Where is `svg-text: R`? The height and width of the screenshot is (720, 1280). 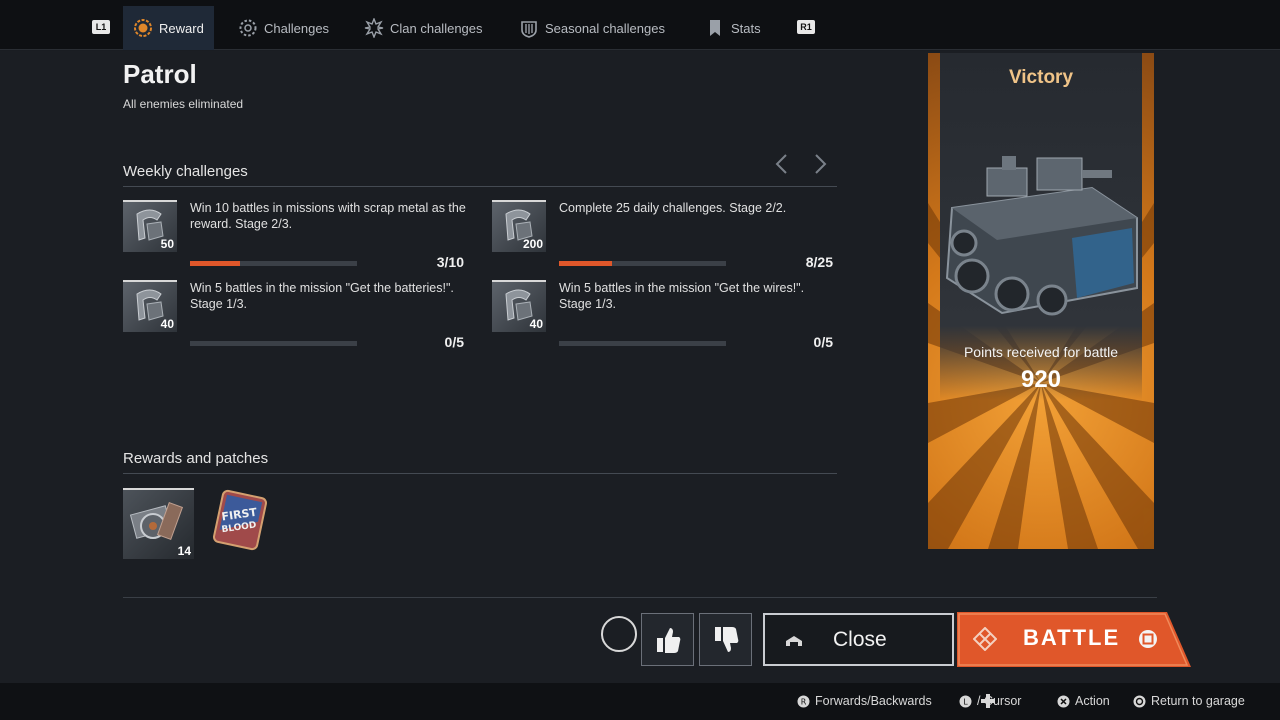 svg-text: R is located at coordinates (804, 701).